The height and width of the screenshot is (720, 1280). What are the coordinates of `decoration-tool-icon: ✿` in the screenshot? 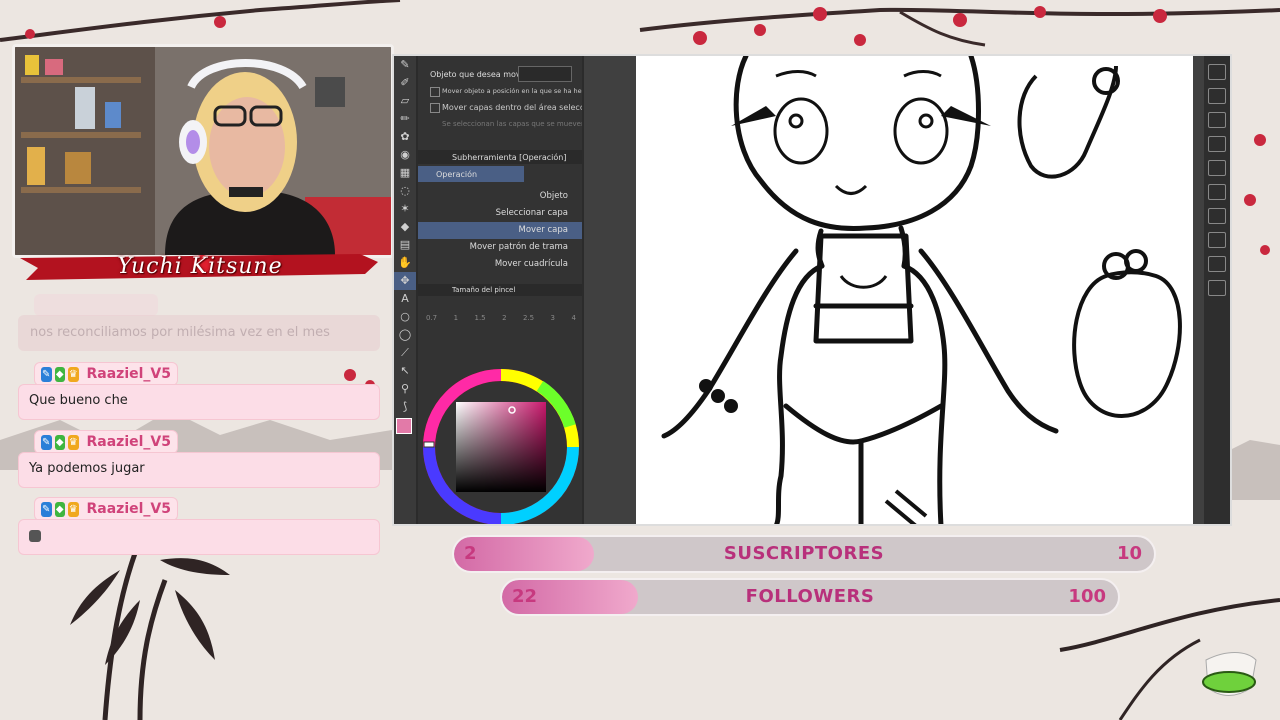 It's located at (405, 137).